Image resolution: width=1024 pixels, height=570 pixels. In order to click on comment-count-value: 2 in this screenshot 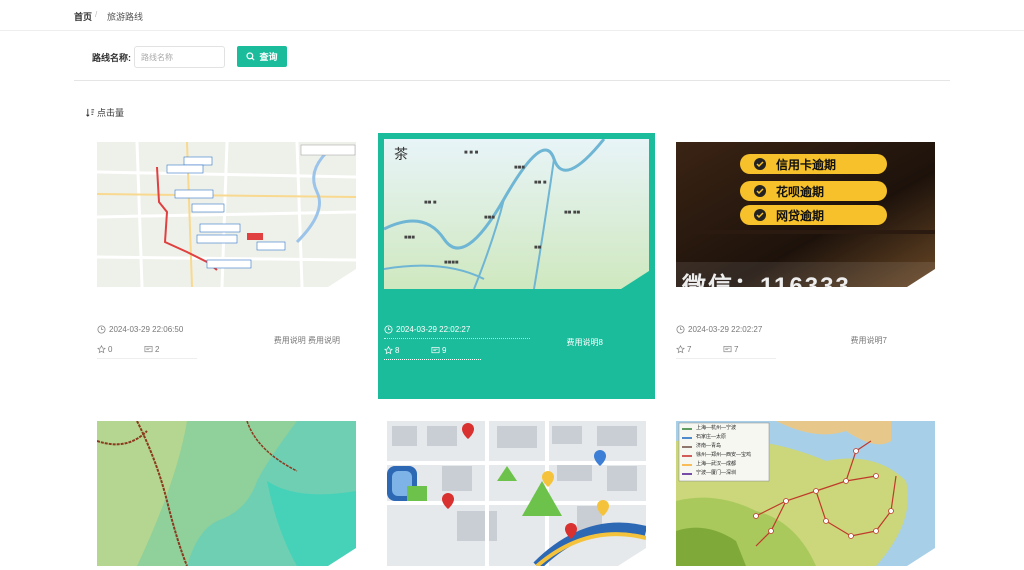, I will do `click(157, 349)`.